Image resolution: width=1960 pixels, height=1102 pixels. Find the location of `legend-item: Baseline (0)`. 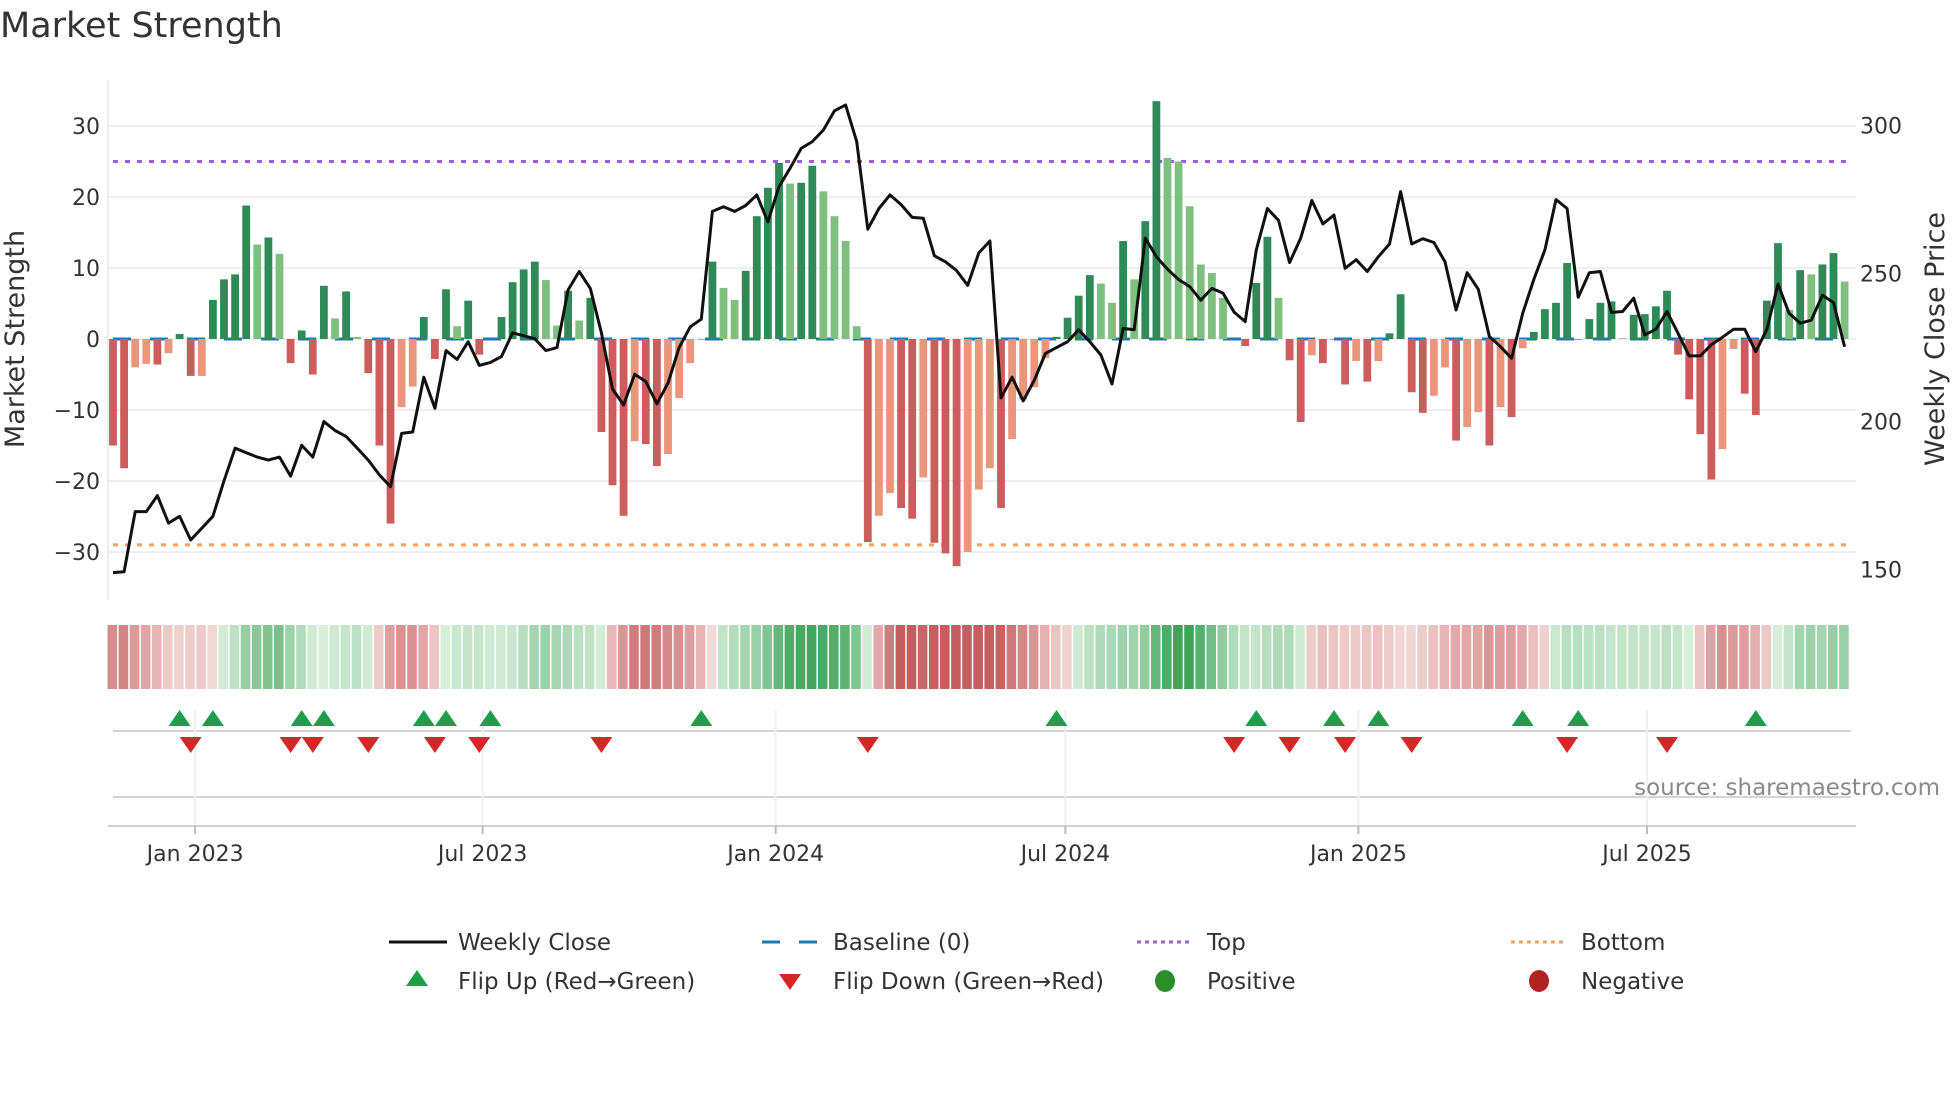

legend-item: Baseline (0) is located at coordinates (866, 943).